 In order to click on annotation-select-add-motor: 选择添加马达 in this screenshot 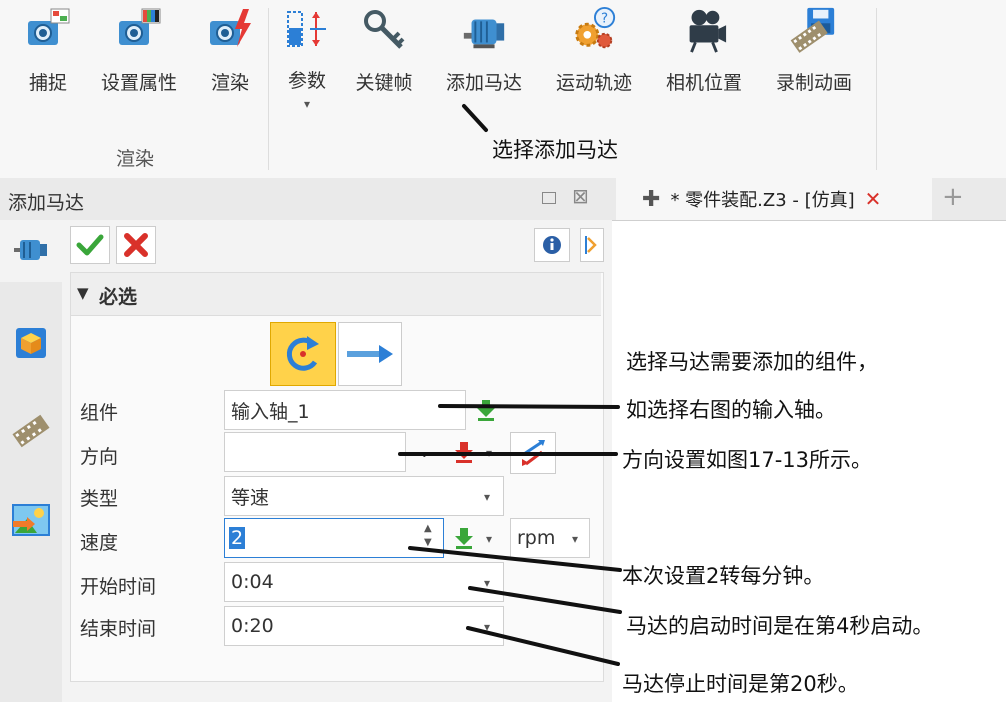, I will do `click(555, 150)`.